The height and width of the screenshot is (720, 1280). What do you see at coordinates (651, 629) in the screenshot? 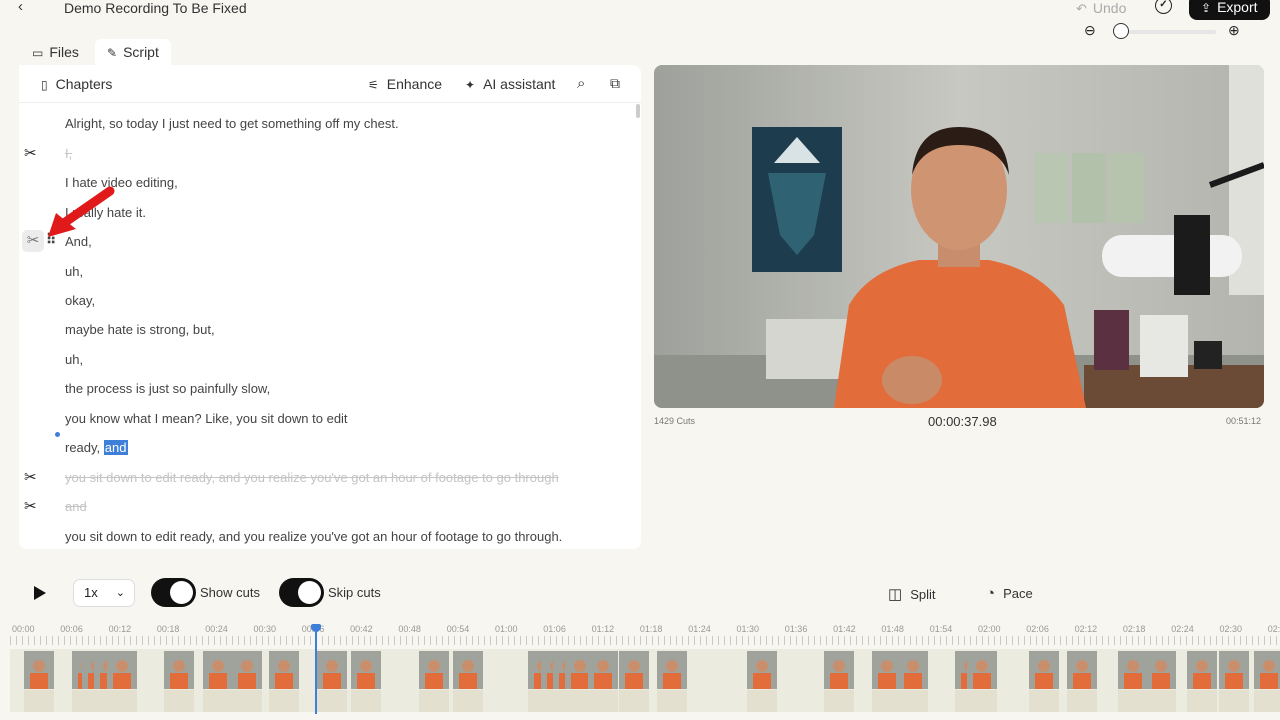
I see `timeline-tick-label: 01:18` at bounding box center [651, 629].